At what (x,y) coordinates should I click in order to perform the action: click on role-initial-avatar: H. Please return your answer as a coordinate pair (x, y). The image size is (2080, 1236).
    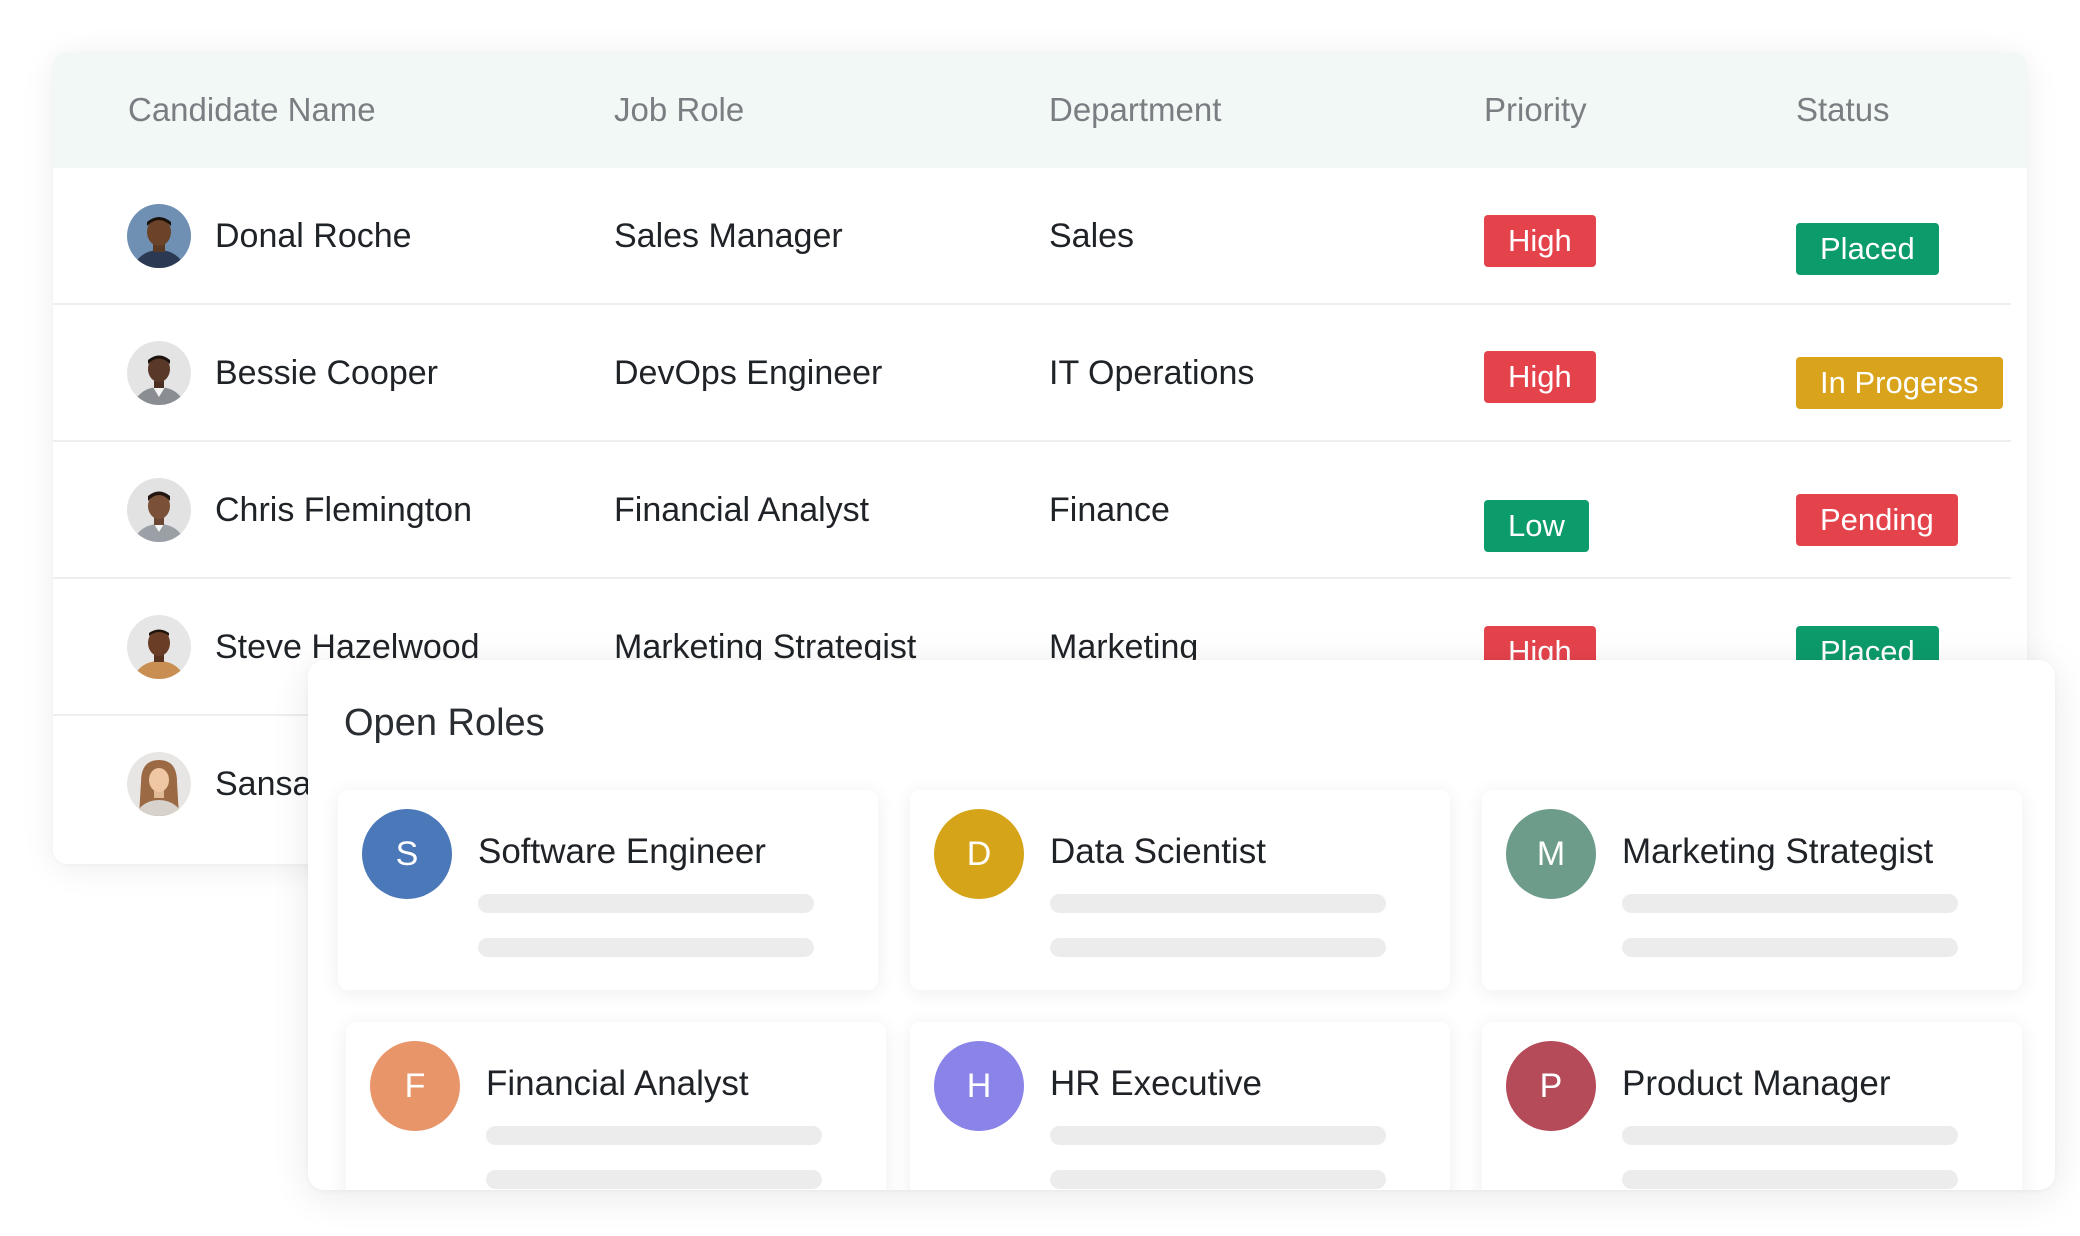
    Looking at the image, I should click on (979, 1086).